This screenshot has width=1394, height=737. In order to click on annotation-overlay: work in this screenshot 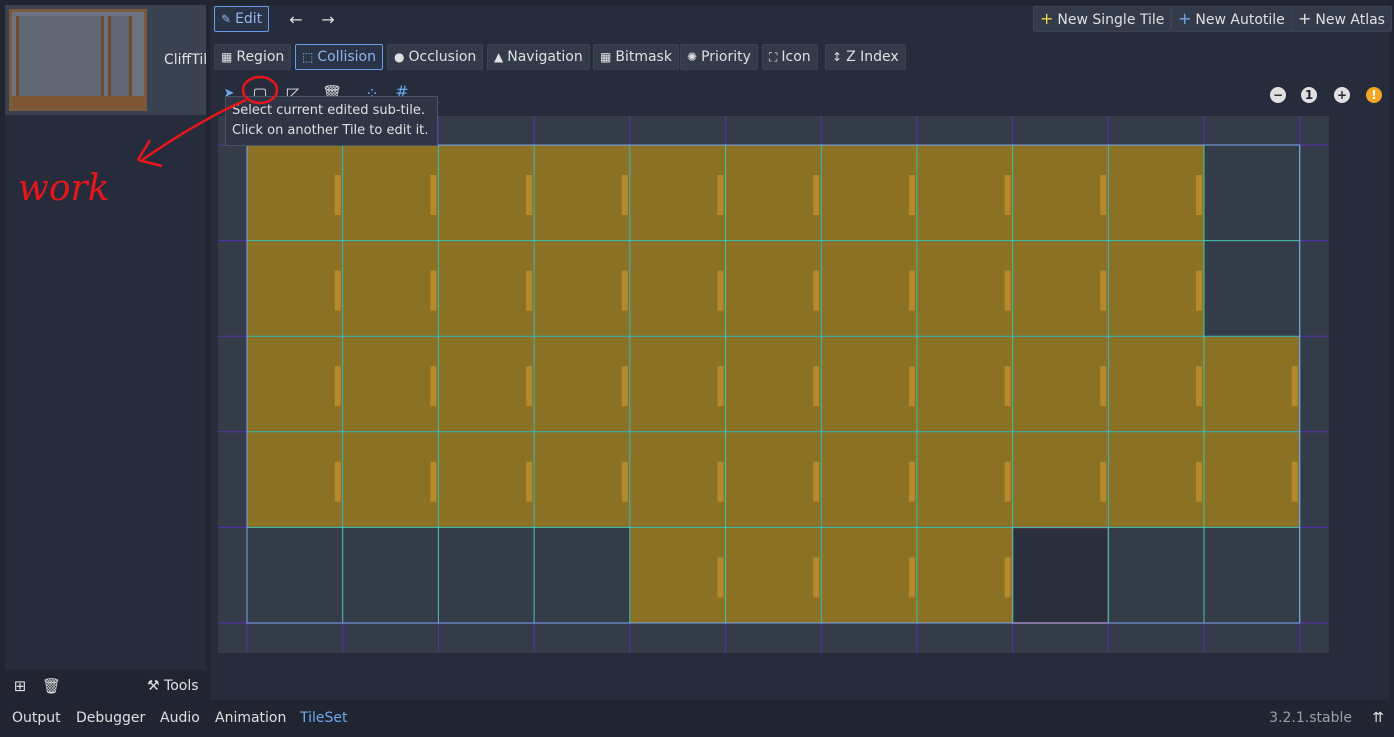, I will do `click(148, 142)`.